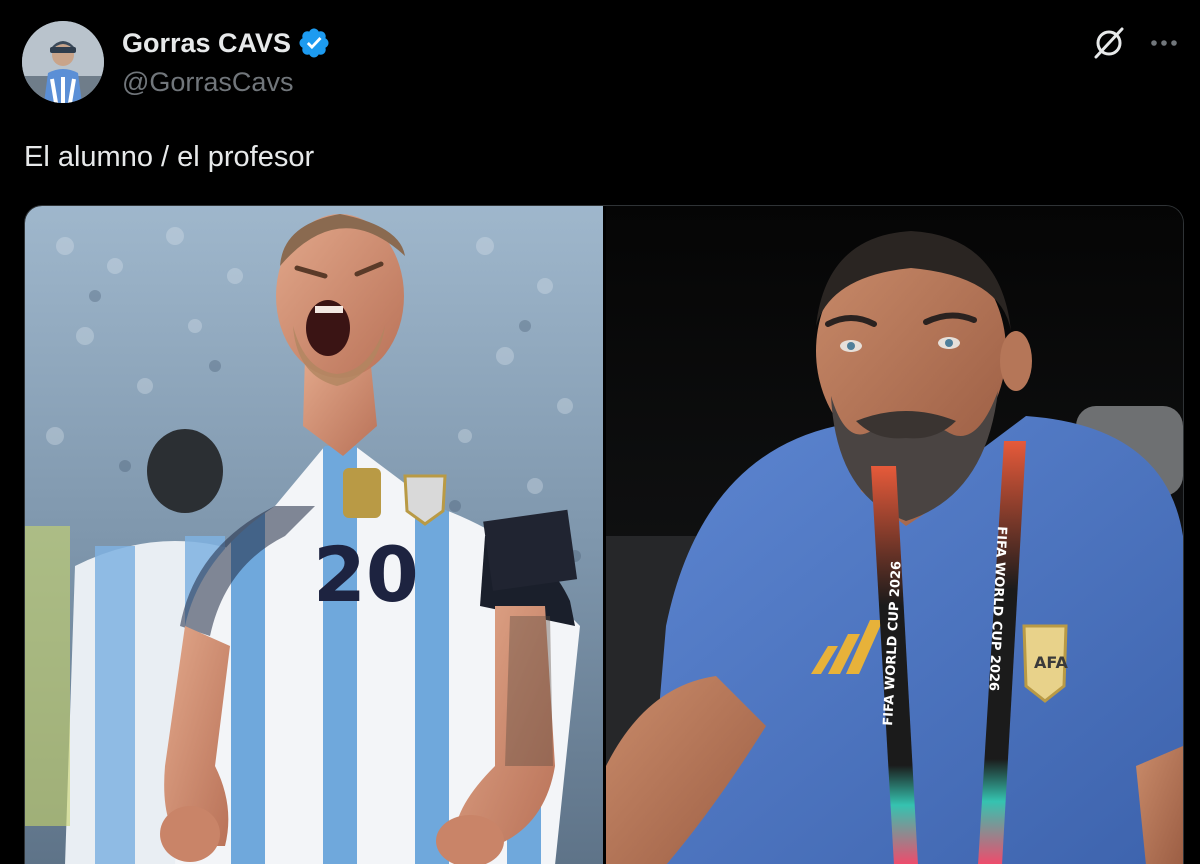  What do you see at coordinates (366, 574) in the screenshot?
I see `shirt-number: 20` at bounding box center [366, 574].